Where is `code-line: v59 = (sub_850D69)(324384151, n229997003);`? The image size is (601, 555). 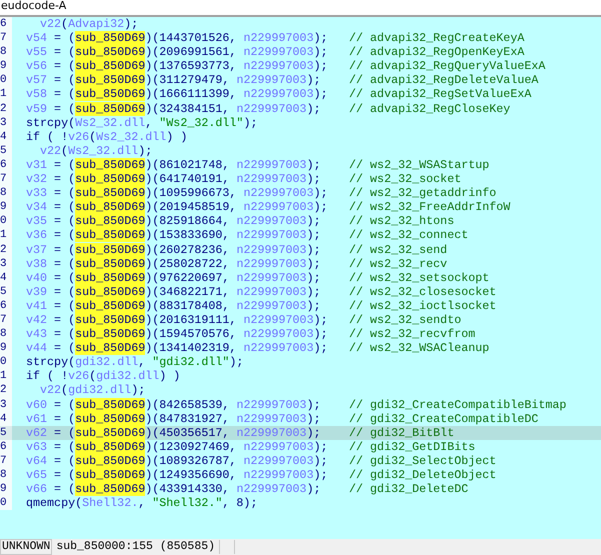
code-line: v59 = (sub_850D69)(324384151, n229997003); is located at coordinates (173, 109).